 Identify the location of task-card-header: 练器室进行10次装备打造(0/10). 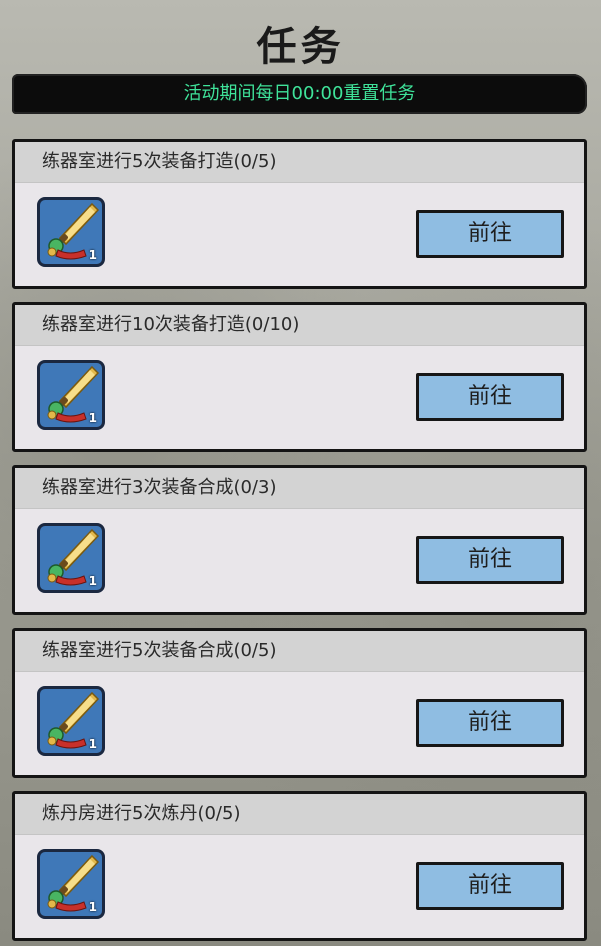
(299, 325).